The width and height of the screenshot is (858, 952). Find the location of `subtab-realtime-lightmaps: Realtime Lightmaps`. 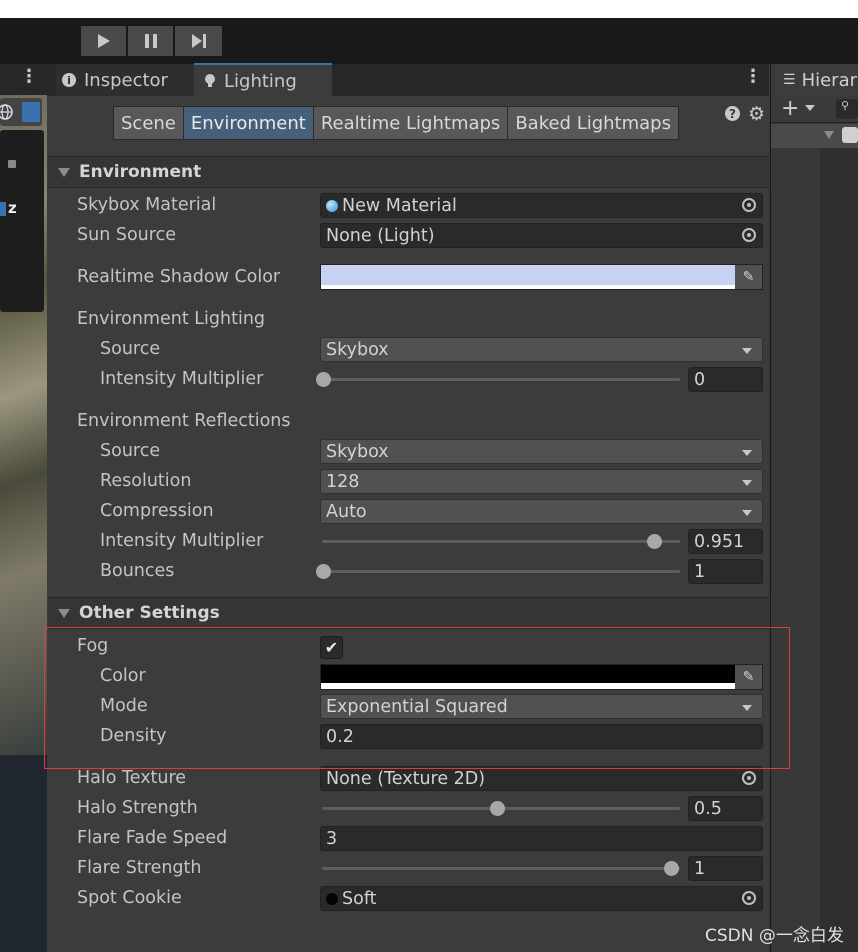

subtab-realtime-lightmaps: Realtime Lightmaps is located at coordinates (410, 123).